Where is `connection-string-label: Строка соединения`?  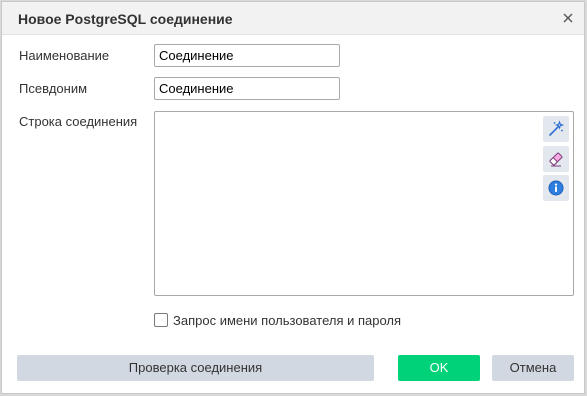
connection-string-label: Строка соединения is located at coordinates (78, 121).